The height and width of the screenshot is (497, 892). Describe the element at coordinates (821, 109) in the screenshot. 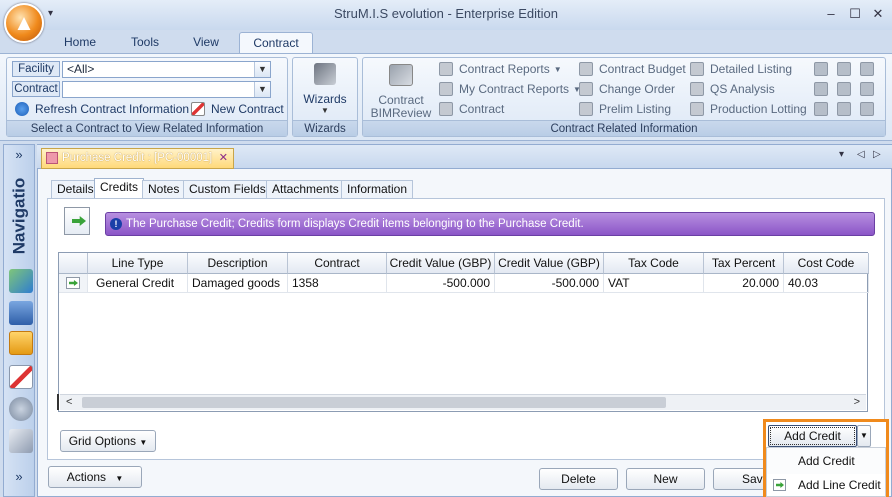

I see `settings-icon` at that location.